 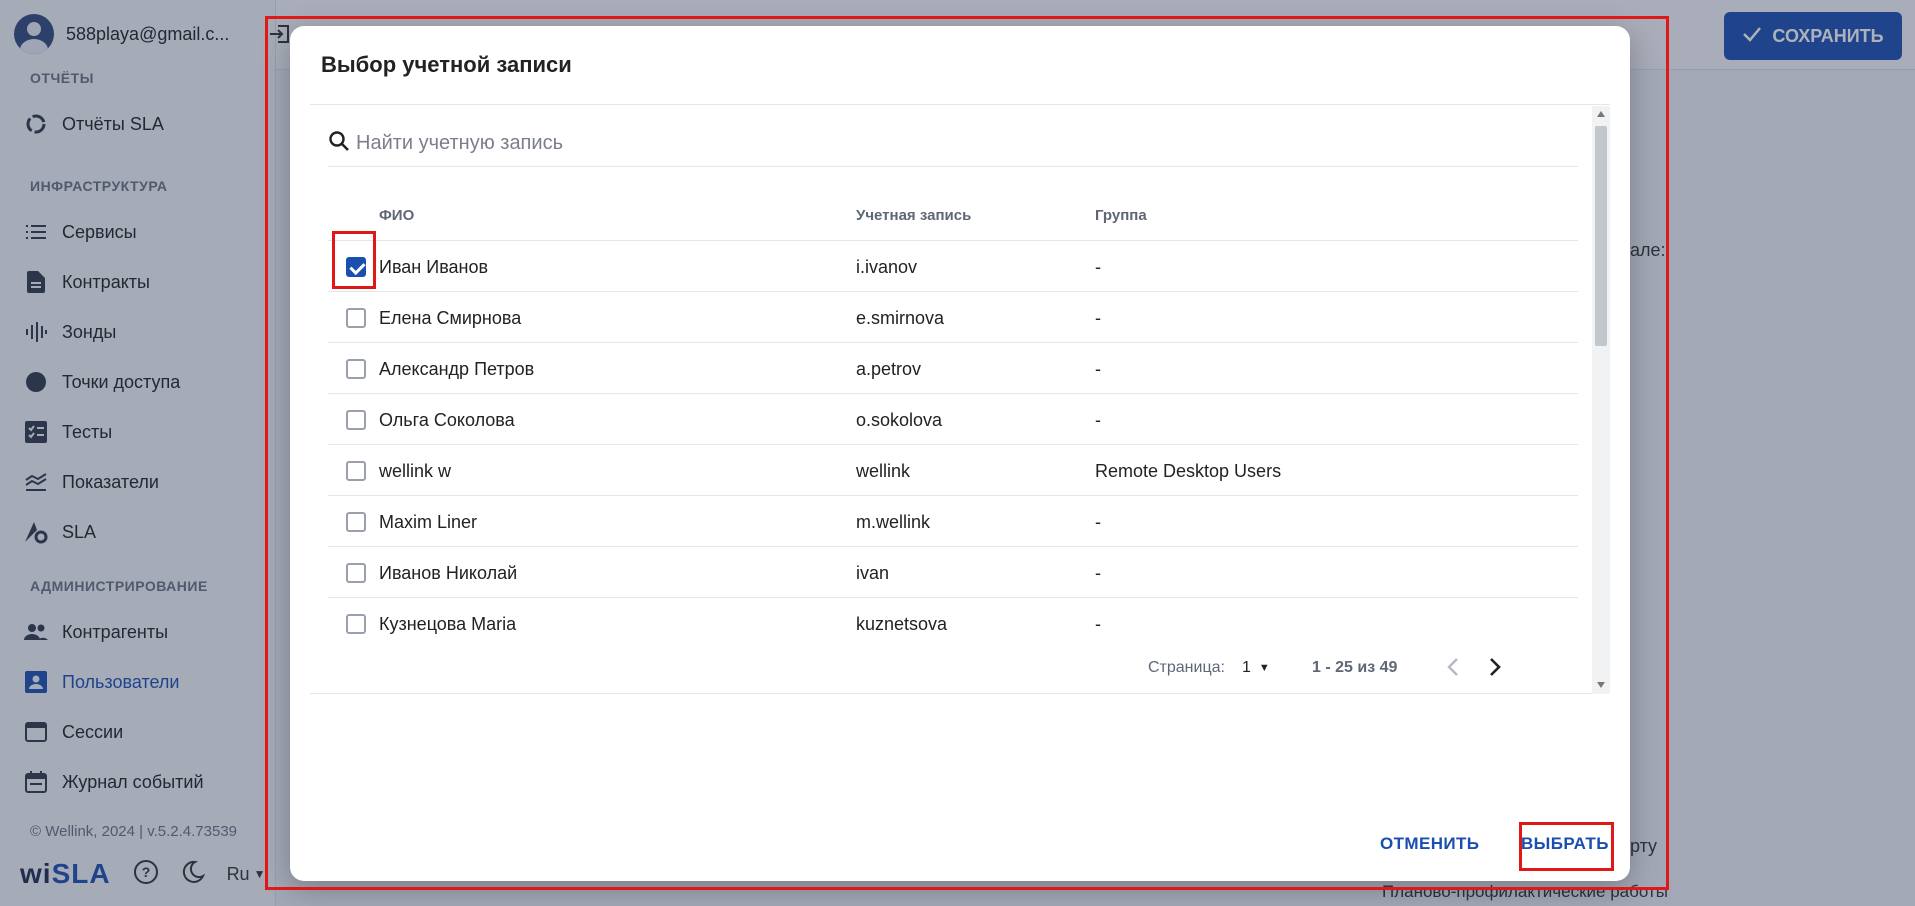 What do you see at coordinates (1453, 669) in the screenshot?
I see `chevron-left-icon` at bounding box center [1453, 669].